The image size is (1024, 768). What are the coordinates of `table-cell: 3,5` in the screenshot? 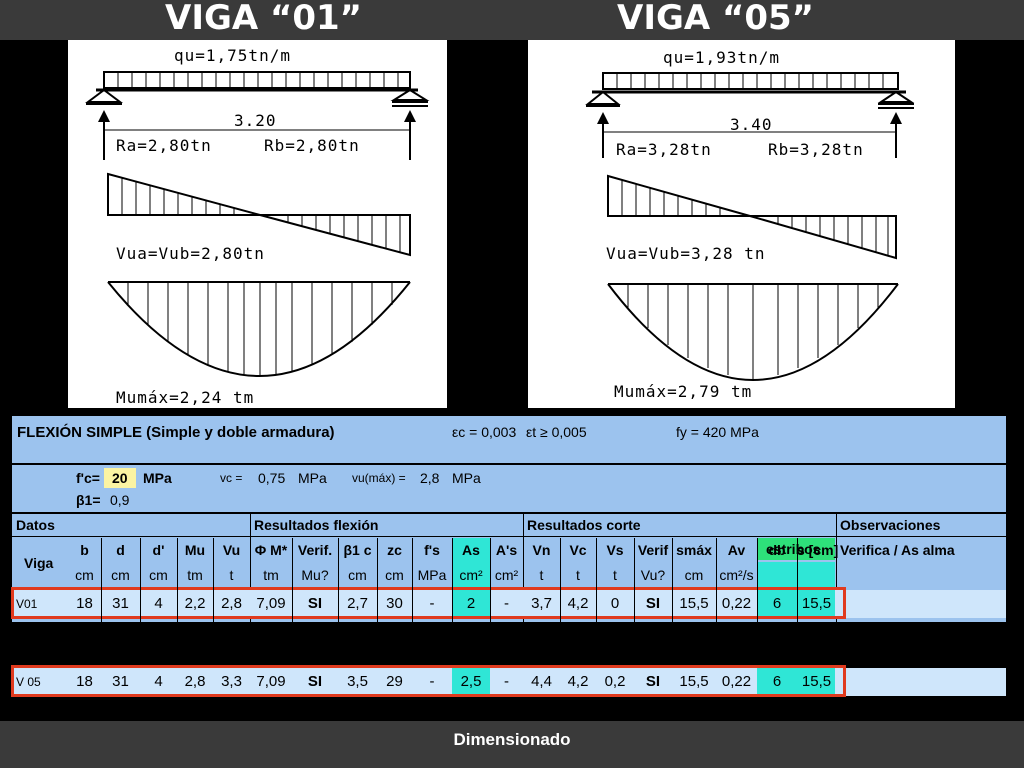 It's located at (357, 681).